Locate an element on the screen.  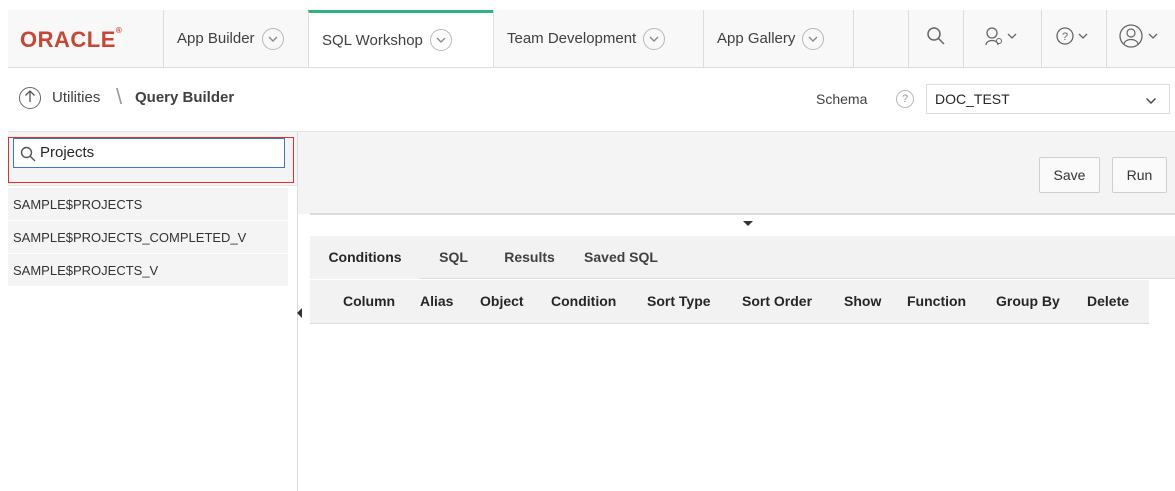
tab-label: SQL is located at coordinates (453, 257).